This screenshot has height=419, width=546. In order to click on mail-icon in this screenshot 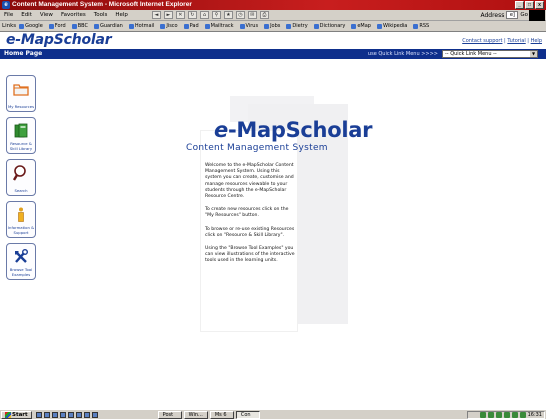, I will do `click(54, 414)`.